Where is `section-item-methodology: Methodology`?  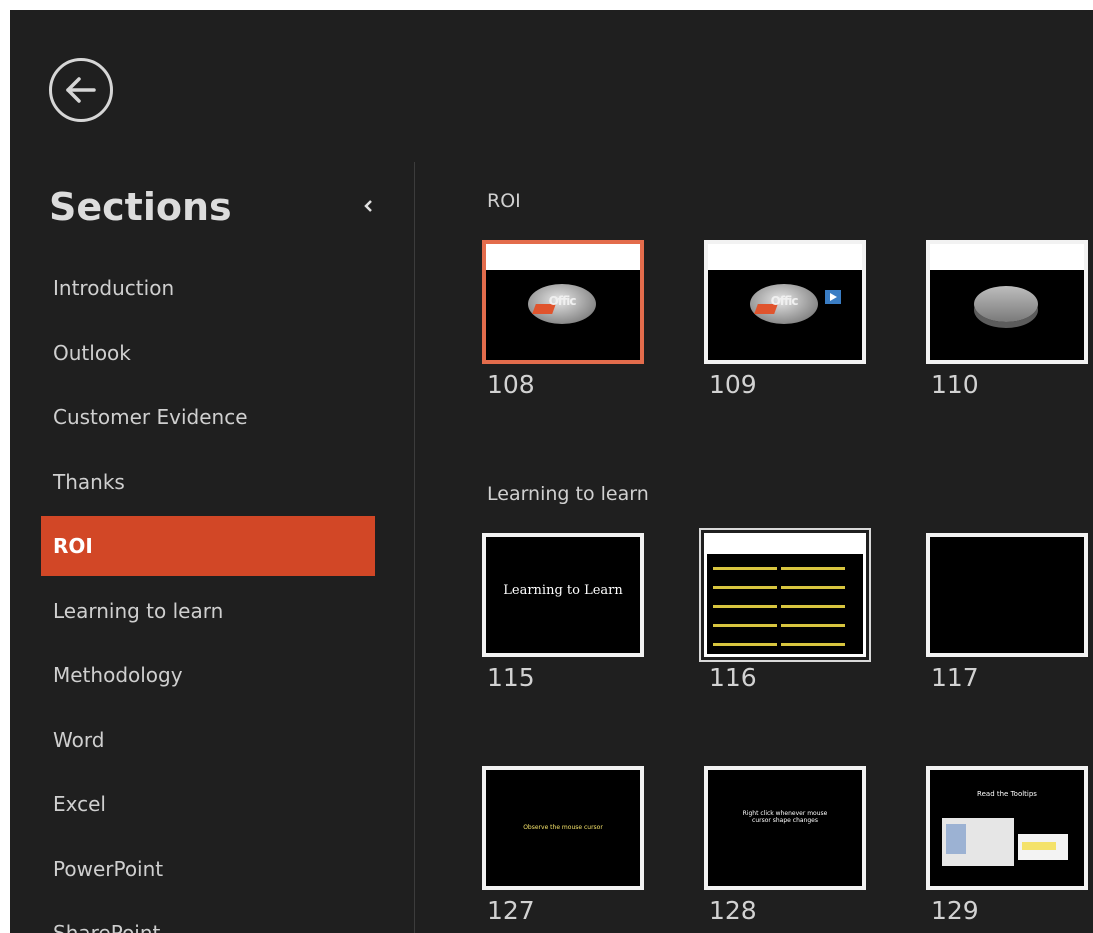 section-item-methodology: Methodology is located at coordinates (208, 675).